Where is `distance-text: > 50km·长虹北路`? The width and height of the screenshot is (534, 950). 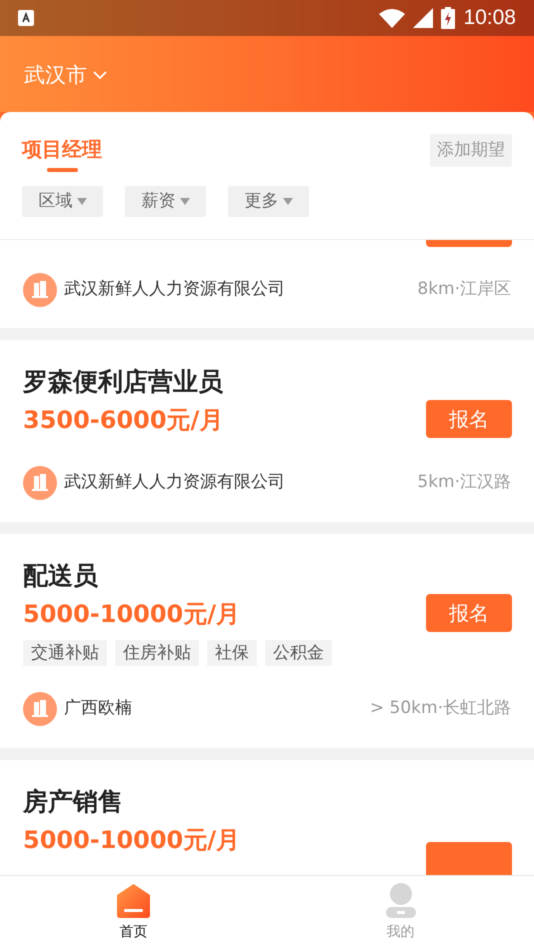 distance-text: > 50km·长虹北路 is located at coordinates (440, 708).